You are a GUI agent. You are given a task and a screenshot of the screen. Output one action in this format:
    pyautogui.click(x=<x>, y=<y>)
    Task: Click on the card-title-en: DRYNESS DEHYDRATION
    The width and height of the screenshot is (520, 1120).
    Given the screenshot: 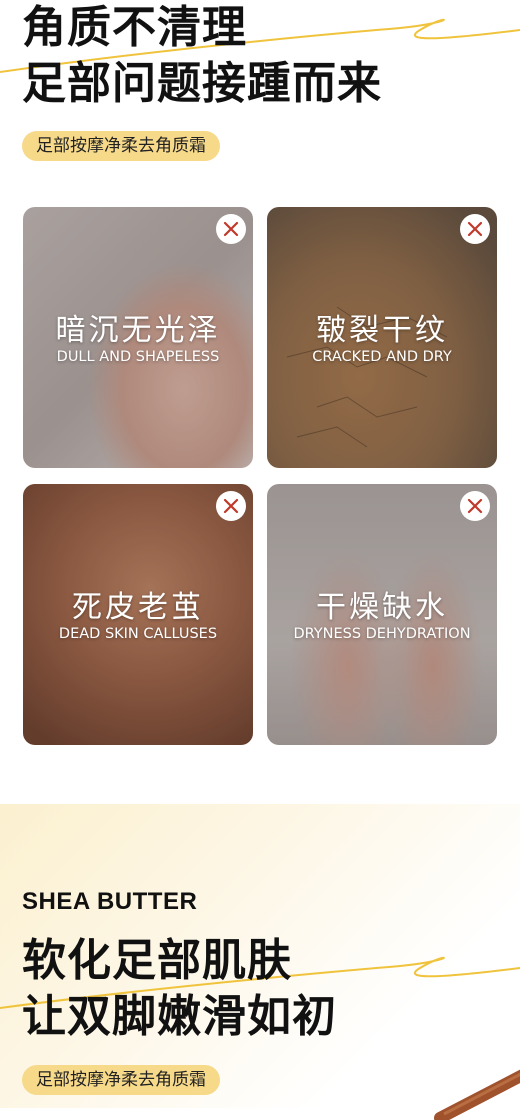 What is the action you would take?
    pyautogui.click(x=382, y=634)
    